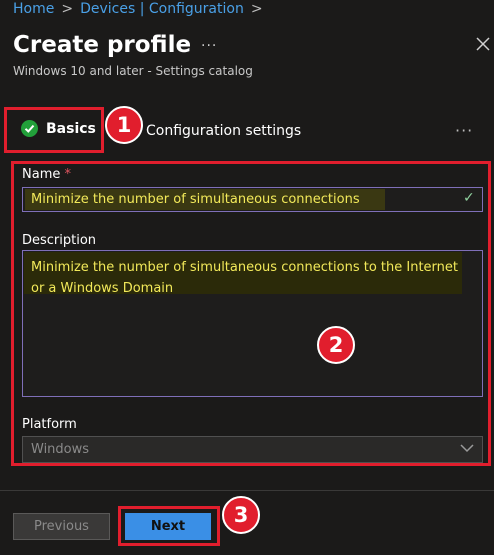  I want to click on callout-box-next, so click(169, 526).